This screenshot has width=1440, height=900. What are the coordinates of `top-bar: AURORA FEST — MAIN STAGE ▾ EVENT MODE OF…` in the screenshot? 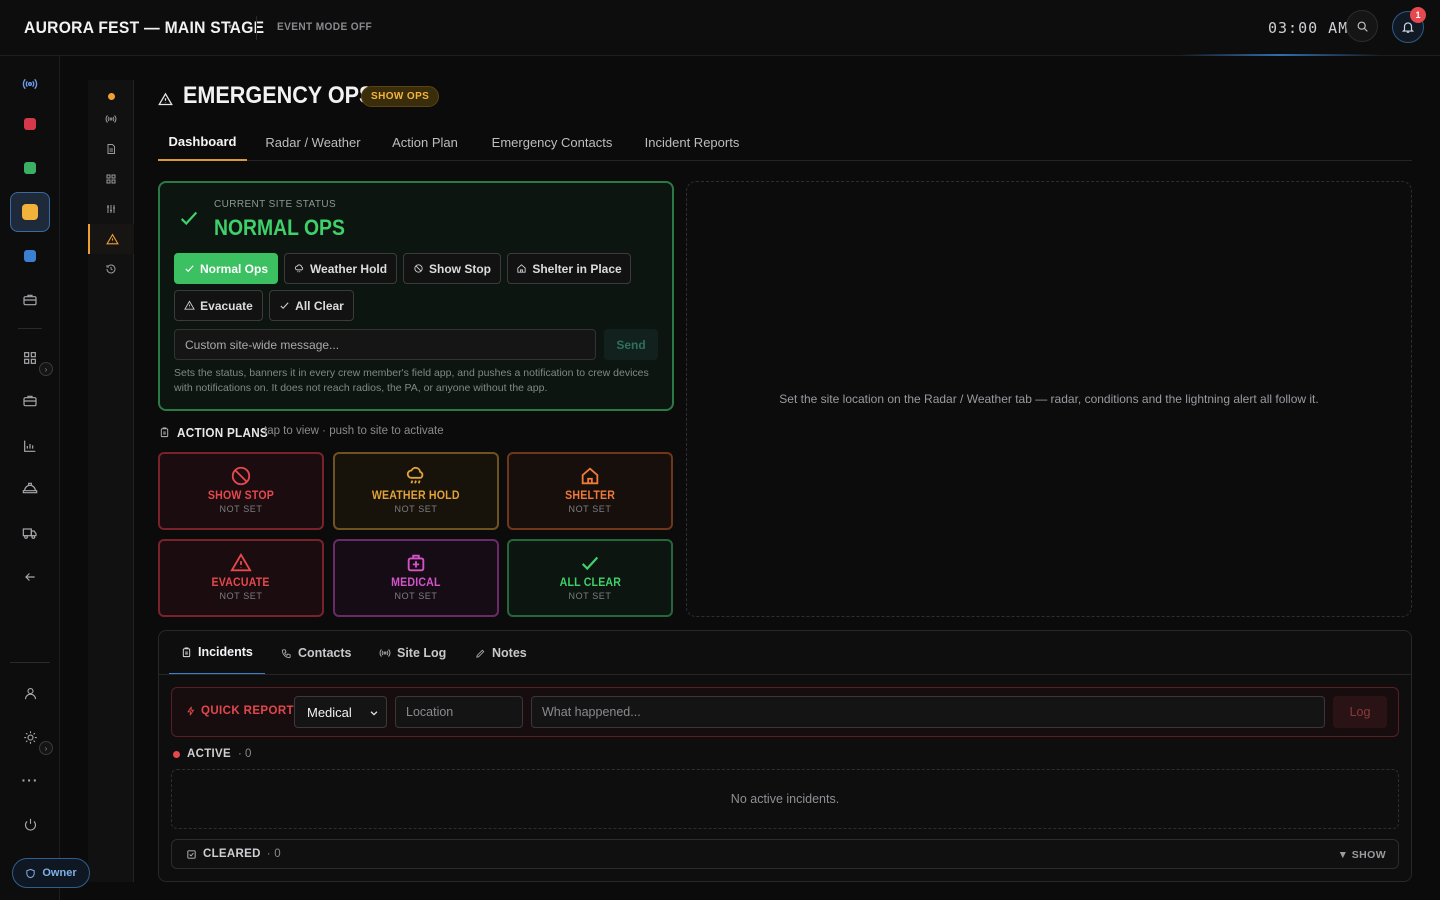 It's located at (720, 28).